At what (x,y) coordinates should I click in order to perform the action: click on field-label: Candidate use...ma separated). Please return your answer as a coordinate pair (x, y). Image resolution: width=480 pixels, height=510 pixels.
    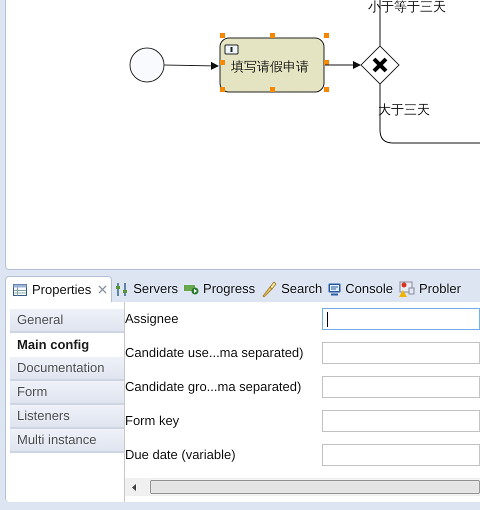
    Looking at the image, I should click on (214, 353).